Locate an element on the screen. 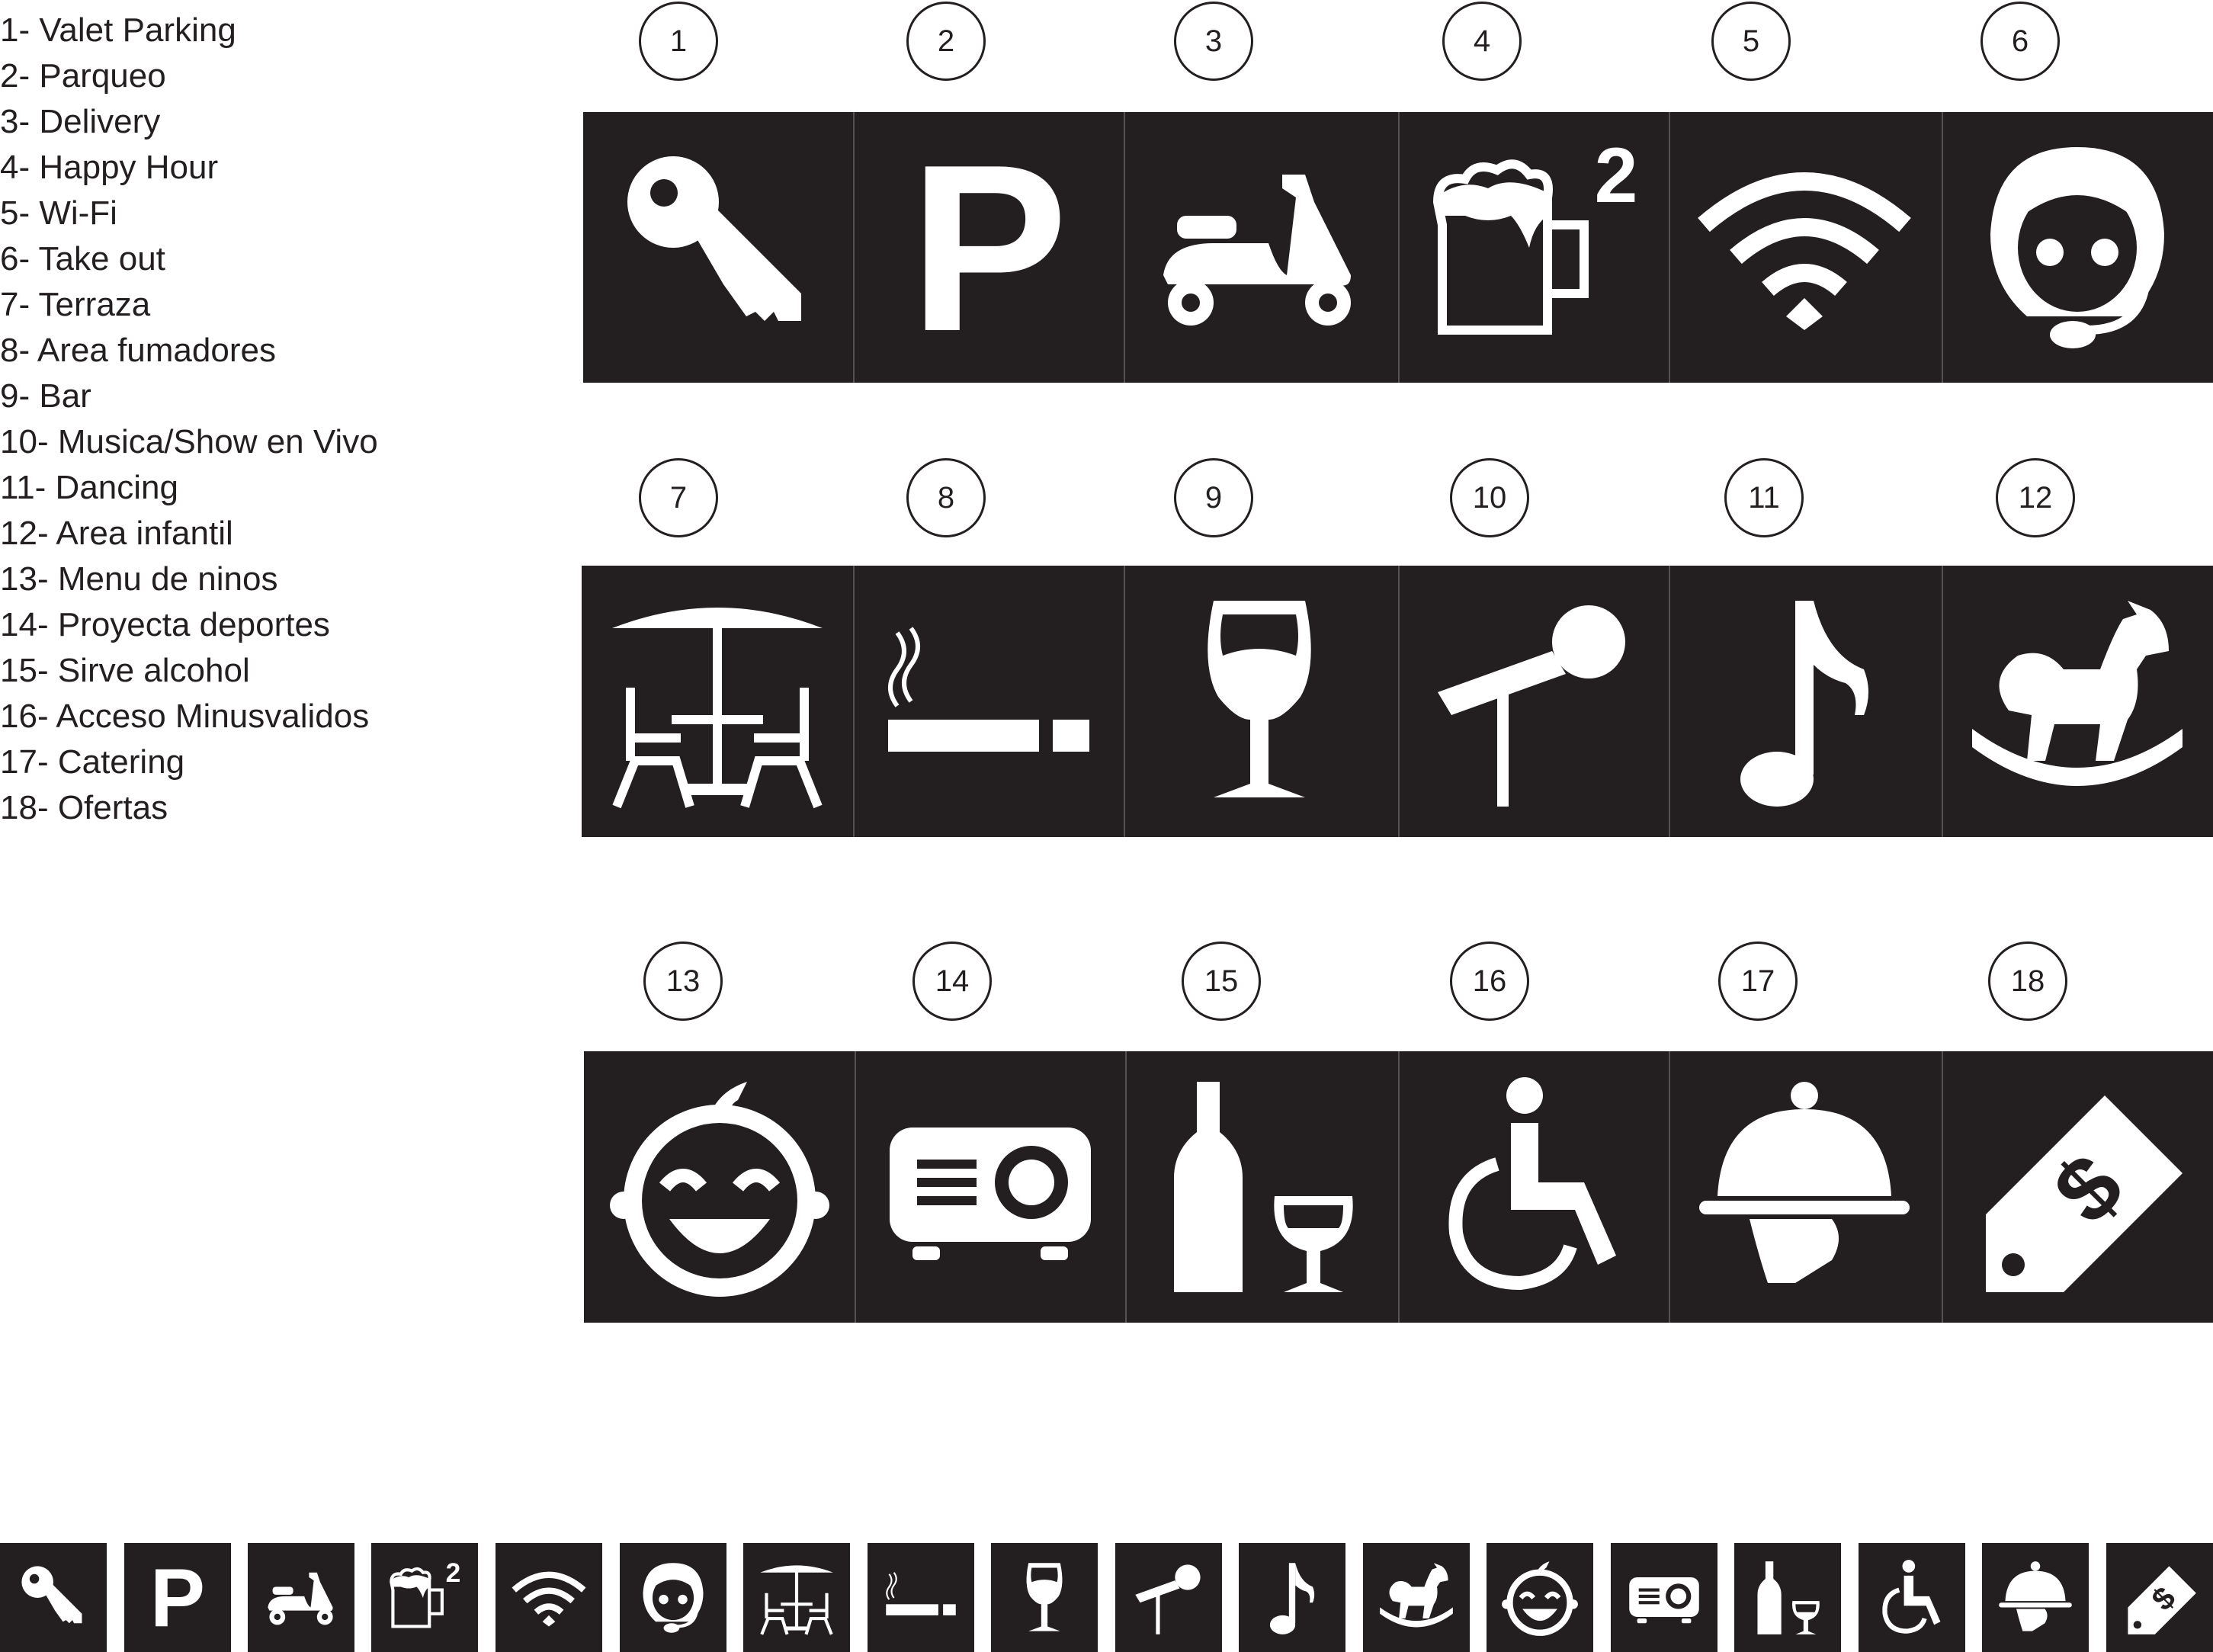  icon-number-badge: 4 is located at coordinates (1482, 41).